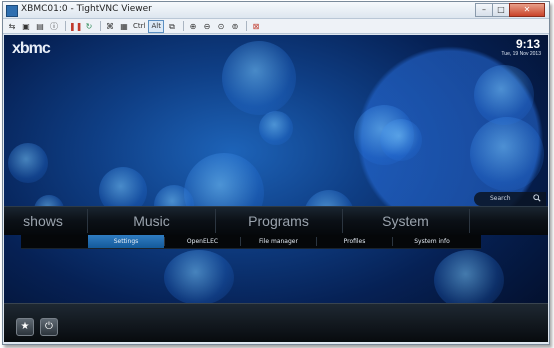 This screenshot has width=554, height=348. What do you see at coordinates (521, 54) in the screenshot?
I see `clock-date: Tue, 19 Nov 2013` at bounding box center [521, 54].